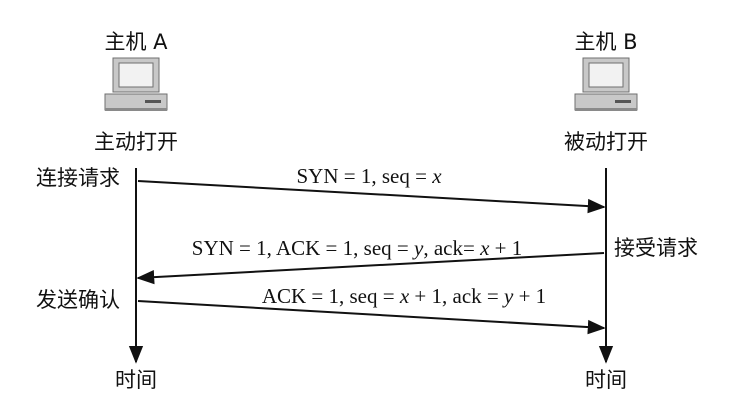 The width and height of the screenshot is (736, 414). I want to click on host-a-title: 主机 A, so click(136, 42).